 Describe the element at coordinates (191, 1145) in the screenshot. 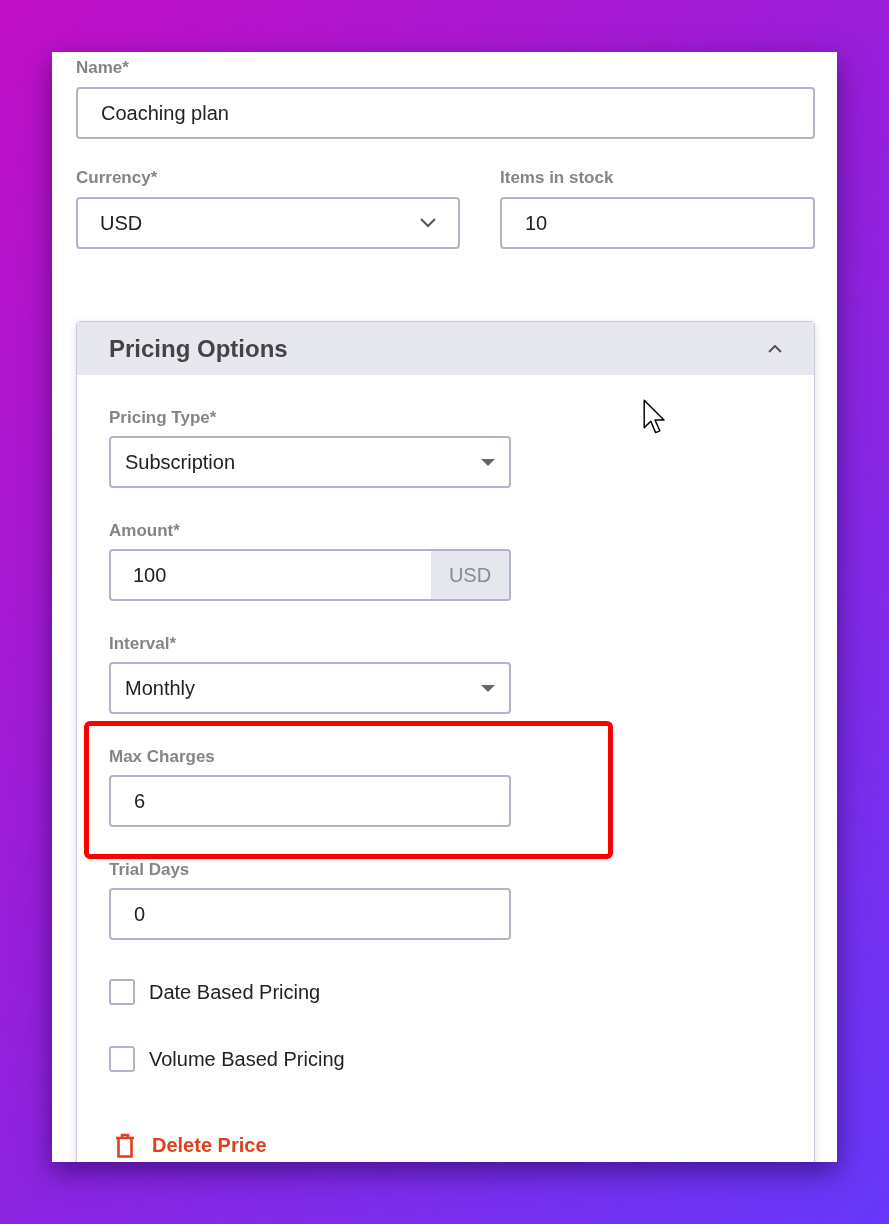

I see `delete-price-button: Delete Price` at that location.